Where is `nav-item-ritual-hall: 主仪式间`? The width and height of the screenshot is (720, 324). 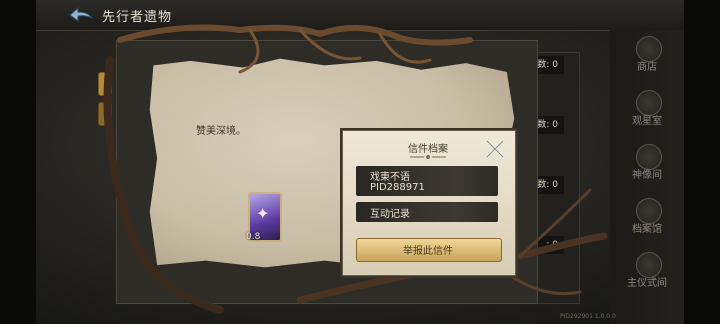 nav-item-ritual-hall: 主仪式间 is located at coordinates (647, 276).